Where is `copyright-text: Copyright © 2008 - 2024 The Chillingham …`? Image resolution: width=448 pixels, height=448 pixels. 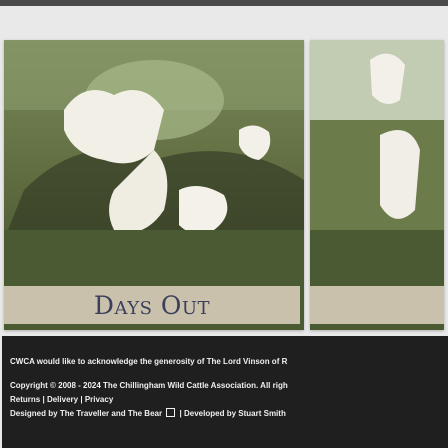 copyright-text: Copyright © 2008 - 2024 The Chillingham … is located at coordinates (149, 385).